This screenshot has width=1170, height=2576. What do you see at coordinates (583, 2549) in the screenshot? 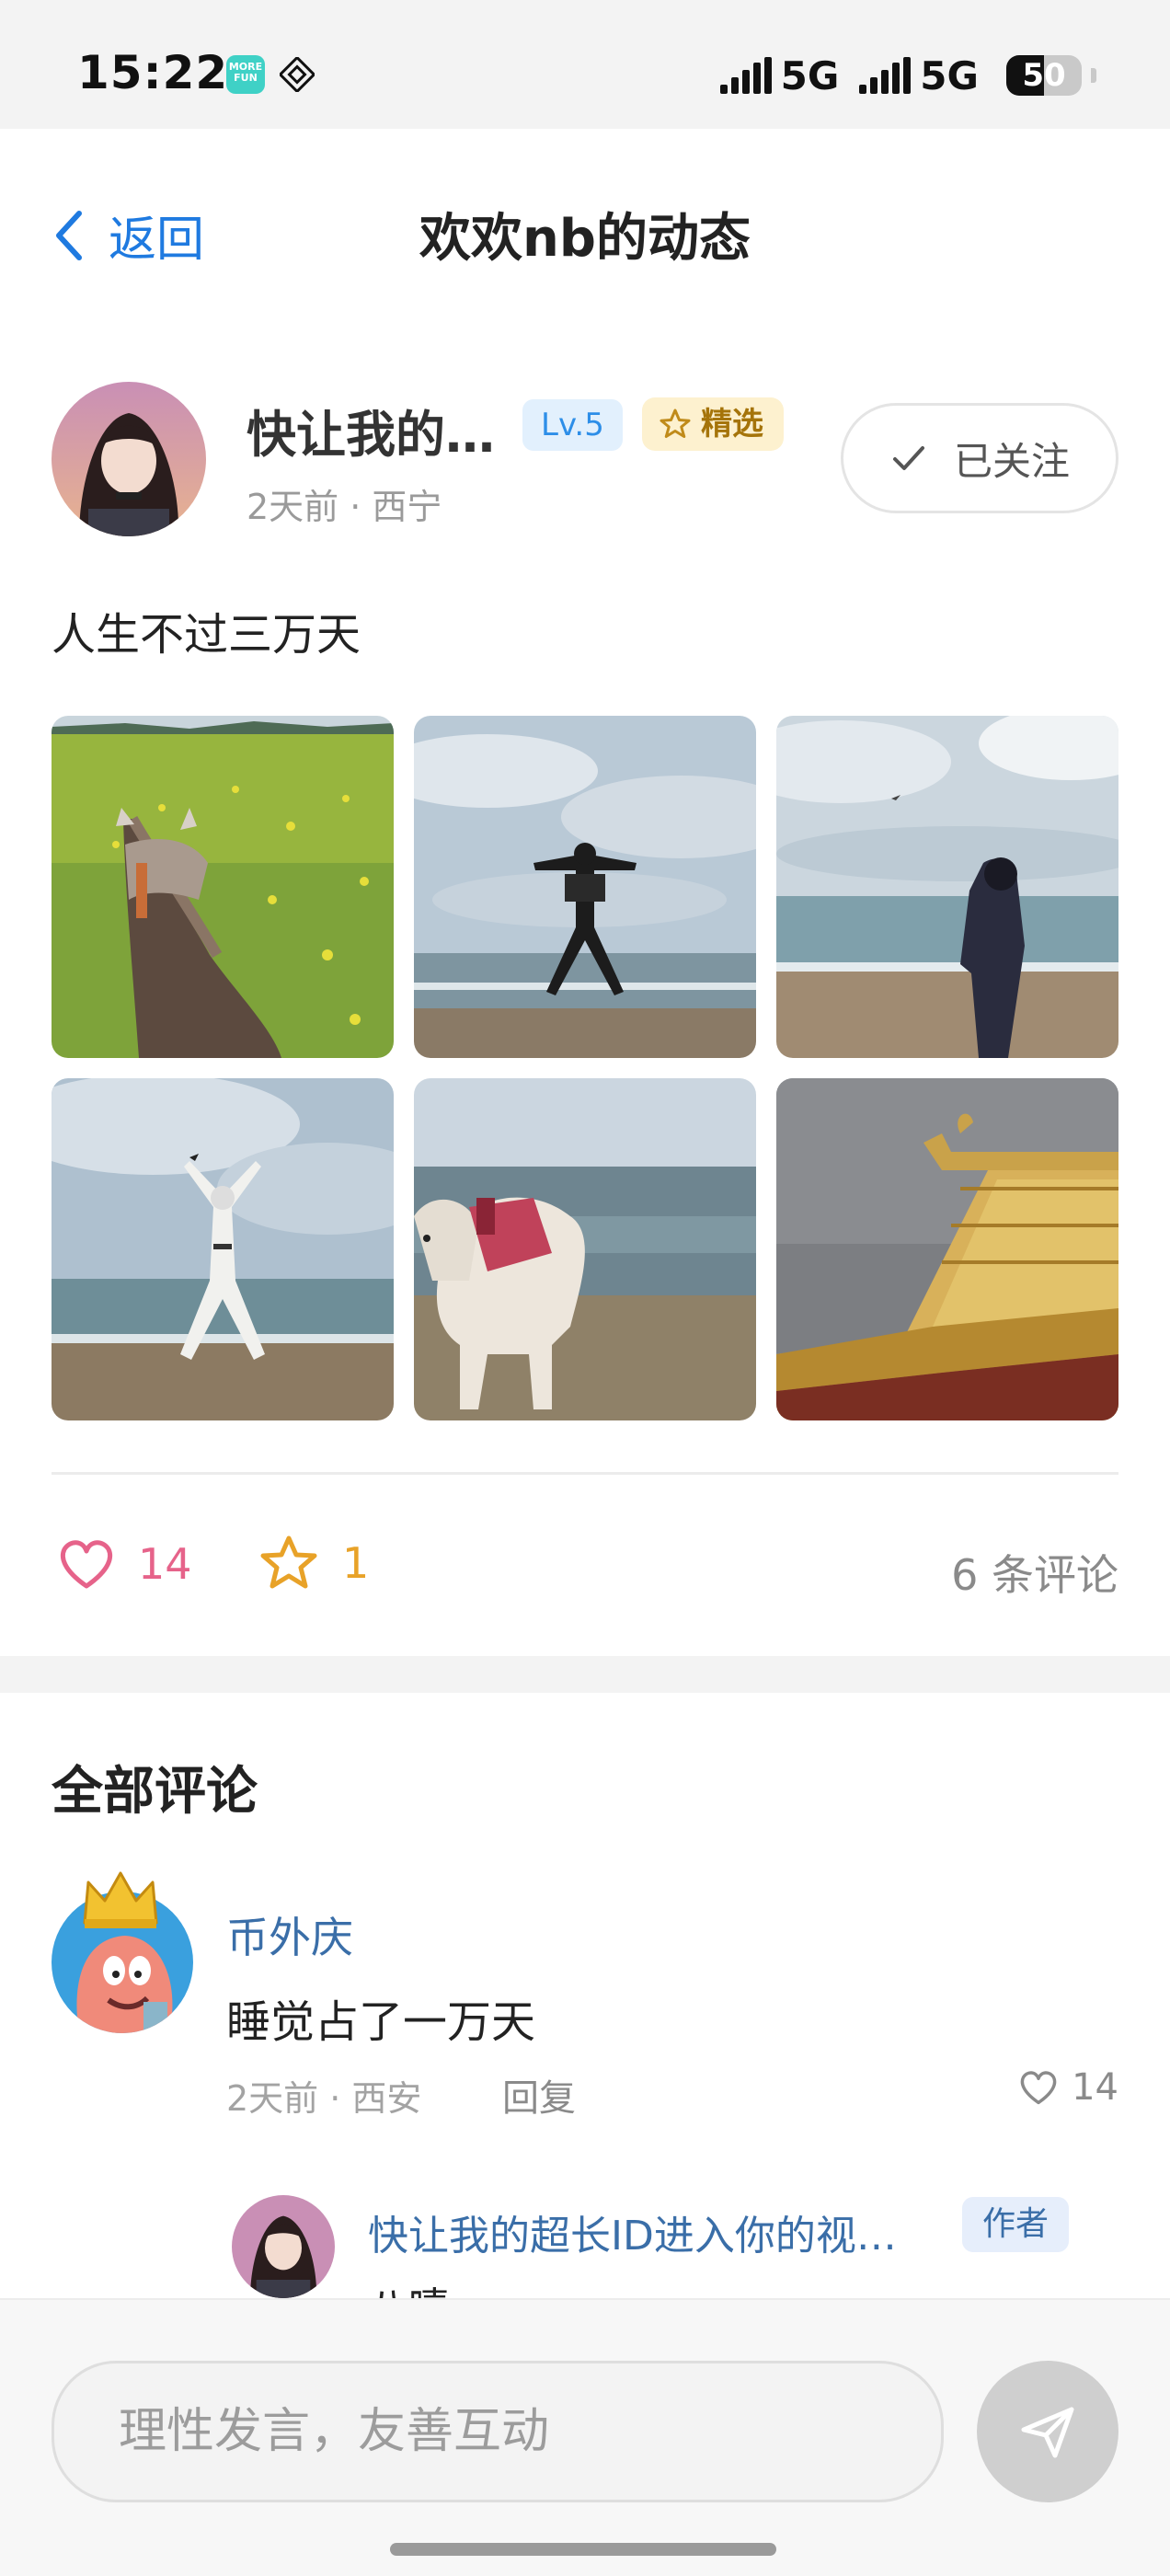
I see `home-indicator` at bounding box center [583, 2549].